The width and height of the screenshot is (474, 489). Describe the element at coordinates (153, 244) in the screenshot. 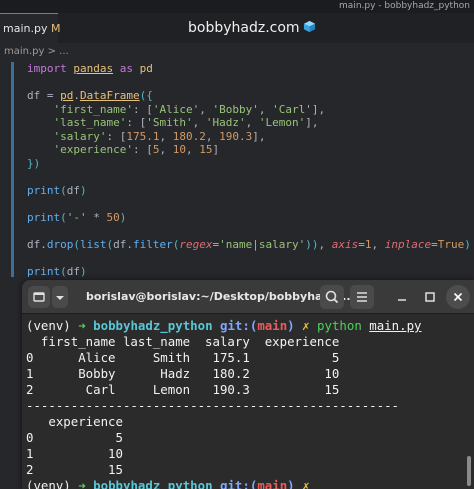

I see `filter-method: filter` at that location.